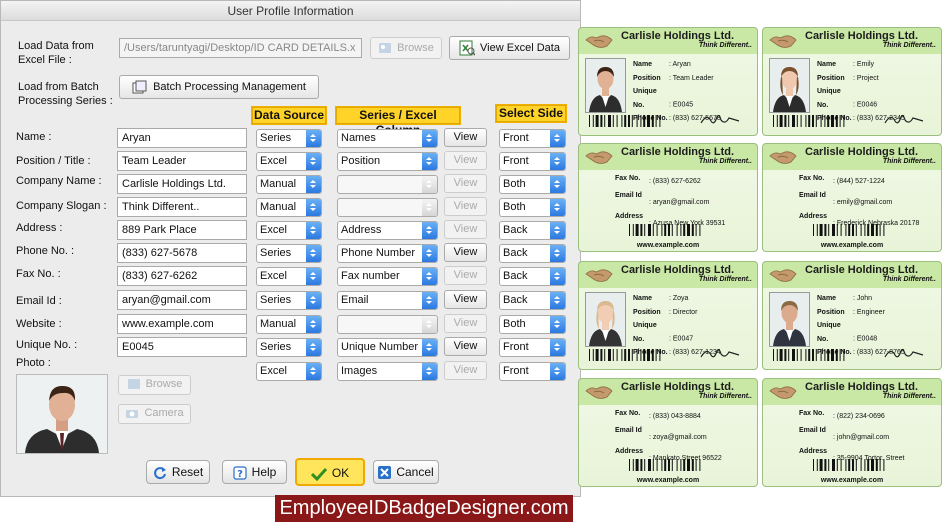 This screenshot has height=523, width=950. I want to click on column-select-position-title: Position, so click(387, 161).